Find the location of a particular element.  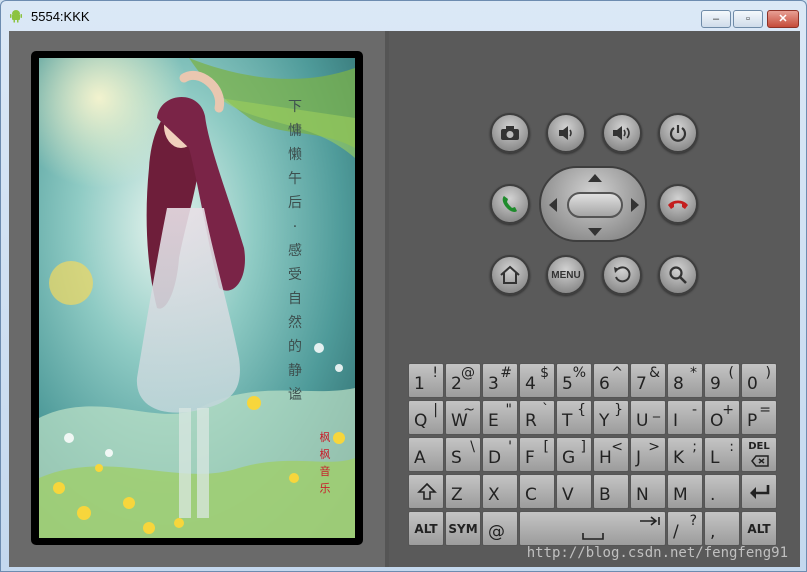

key-s: S \ is located at coordinates (463, 454).